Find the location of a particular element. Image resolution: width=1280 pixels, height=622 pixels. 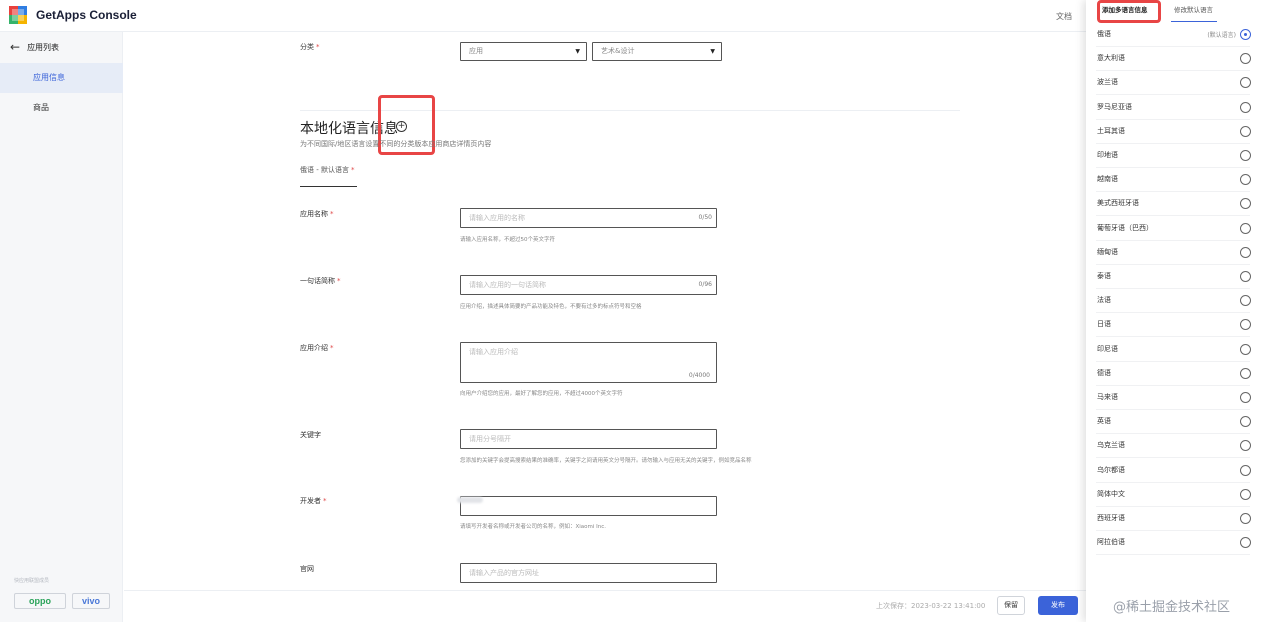

language-option: 西班牙语 is located at coordinates (1173, 519).